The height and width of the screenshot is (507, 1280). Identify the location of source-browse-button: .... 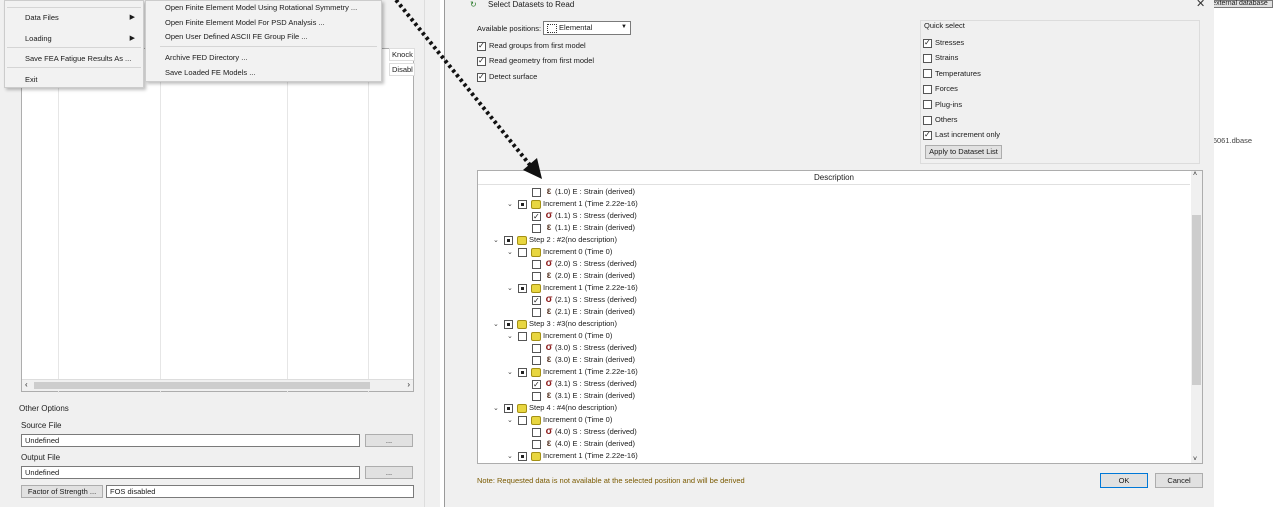
(389, 440).